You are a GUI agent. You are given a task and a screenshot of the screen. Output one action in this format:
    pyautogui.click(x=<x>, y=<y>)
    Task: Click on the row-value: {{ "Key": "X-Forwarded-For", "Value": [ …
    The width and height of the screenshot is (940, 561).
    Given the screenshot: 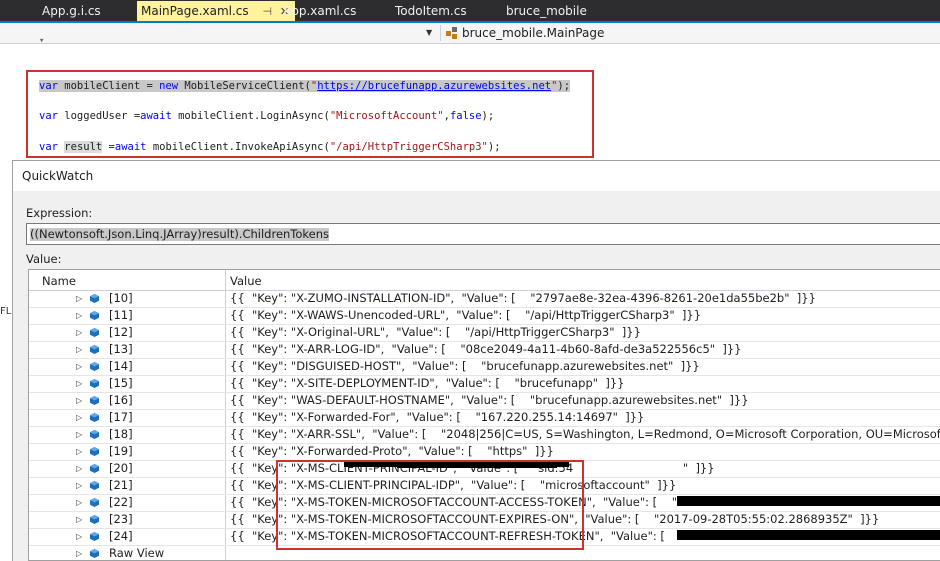 What is the action you would take?
    pyautogui.click(x=437, y=417)
    